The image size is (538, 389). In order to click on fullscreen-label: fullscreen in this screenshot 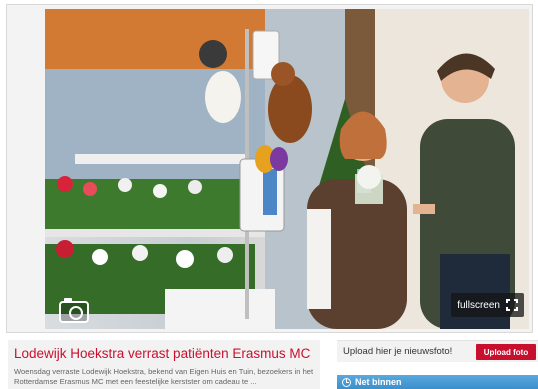, I will do `click(478, 305)`.